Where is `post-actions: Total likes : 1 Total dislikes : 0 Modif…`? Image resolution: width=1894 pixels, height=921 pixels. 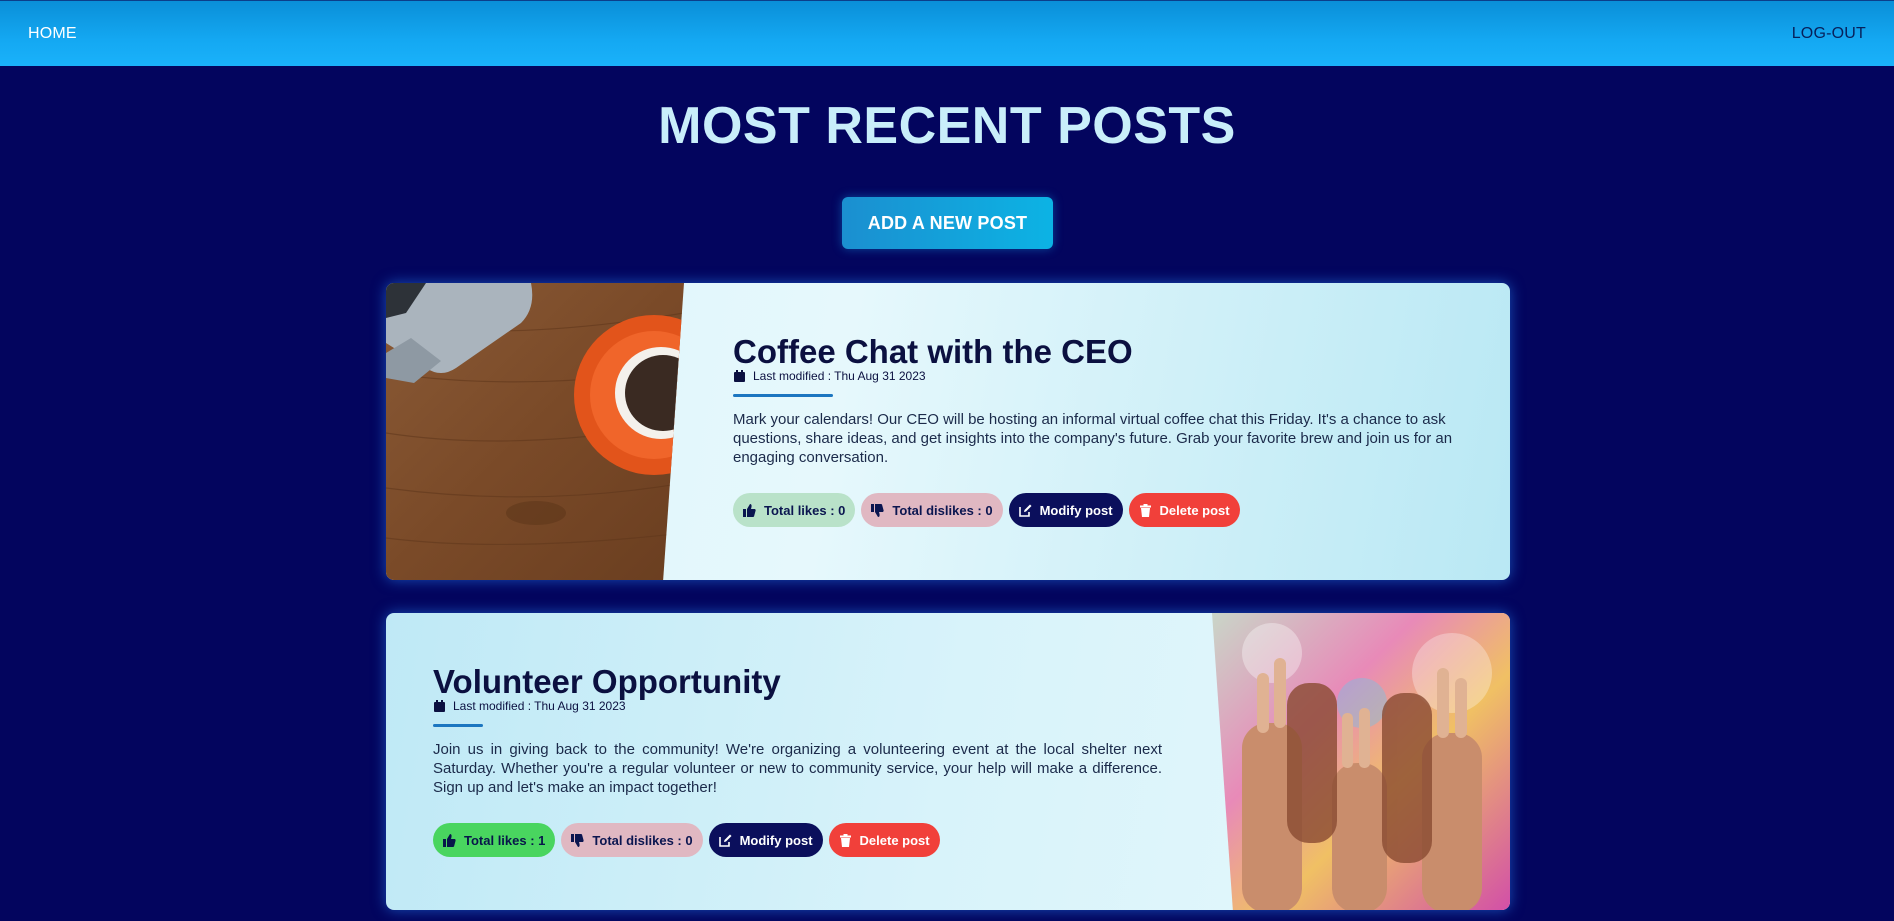 post-actions: Total likes : 1 Total dislikes : 0 Modif… is located at coordinates (686, 840).